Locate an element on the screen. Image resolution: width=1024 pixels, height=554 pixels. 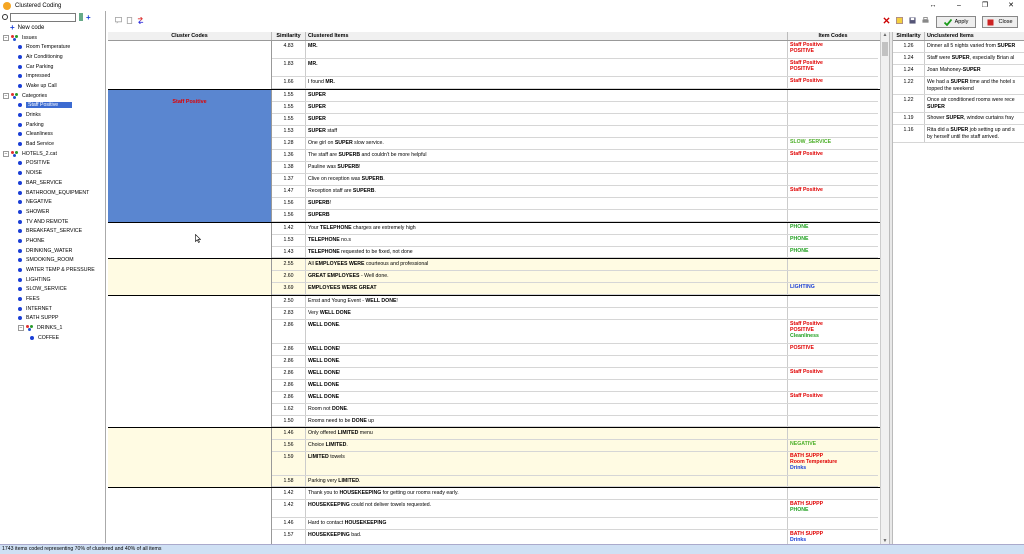
table-row: 1.46 Only offered LIMITED menu is located at coordinates (575, 434).